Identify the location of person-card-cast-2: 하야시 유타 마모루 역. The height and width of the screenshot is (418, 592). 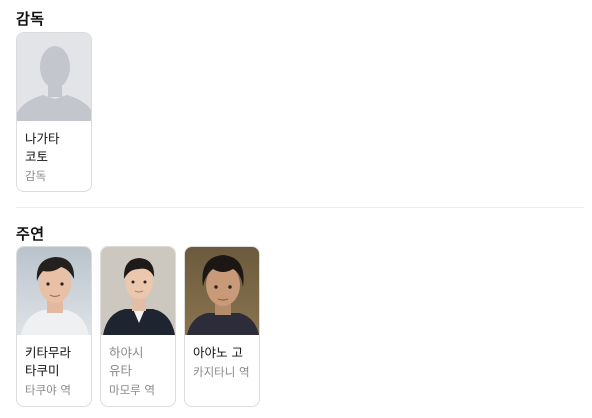
(138, 326).